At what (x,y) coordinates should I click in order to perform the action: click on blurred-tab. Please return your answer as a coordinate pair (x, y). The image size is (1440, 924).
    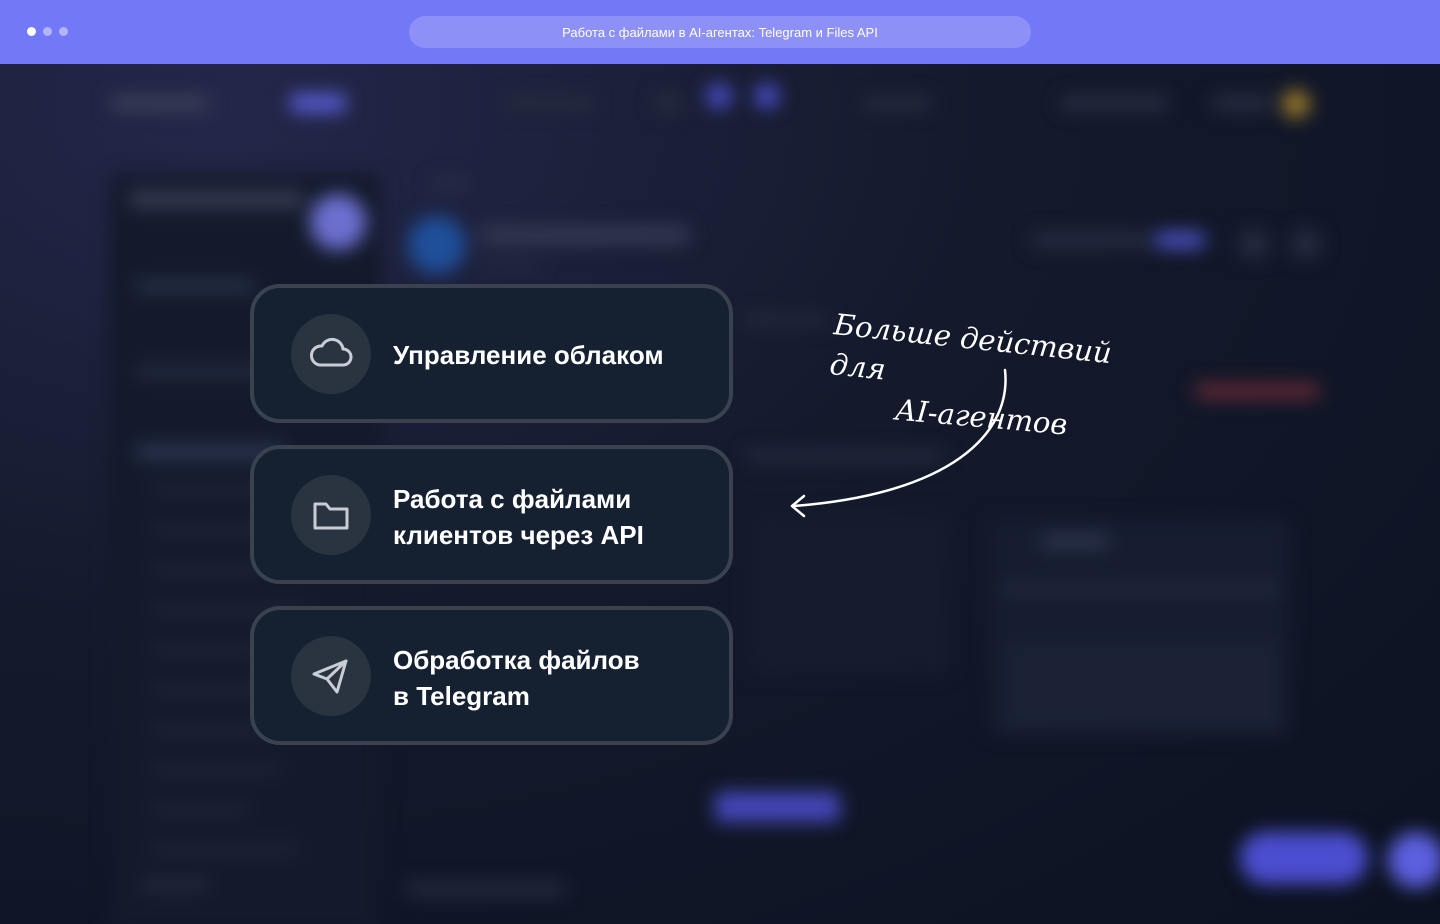
    Looking at the image, I should click on (785, 320).